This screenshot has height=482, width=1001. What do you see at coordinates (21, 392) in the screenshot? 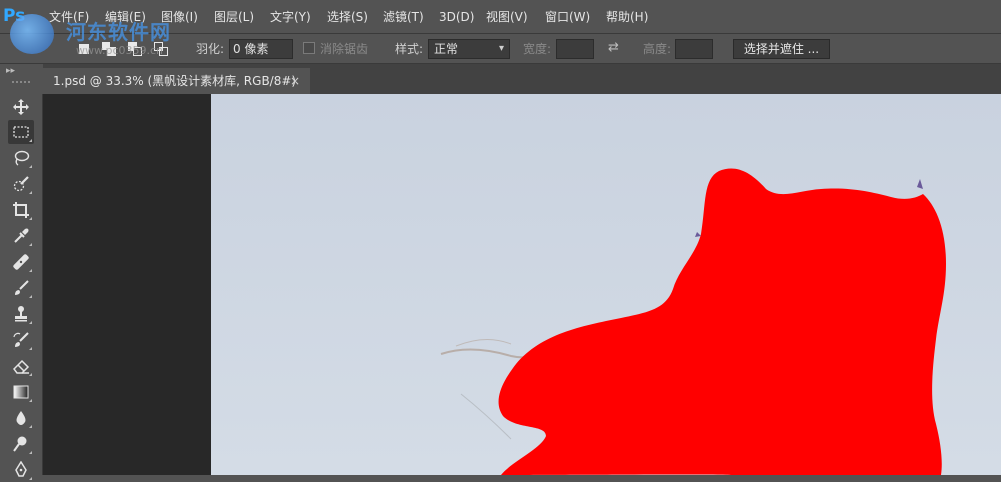
I see `gradient-tool-icon` at bounding box center [21, 392].